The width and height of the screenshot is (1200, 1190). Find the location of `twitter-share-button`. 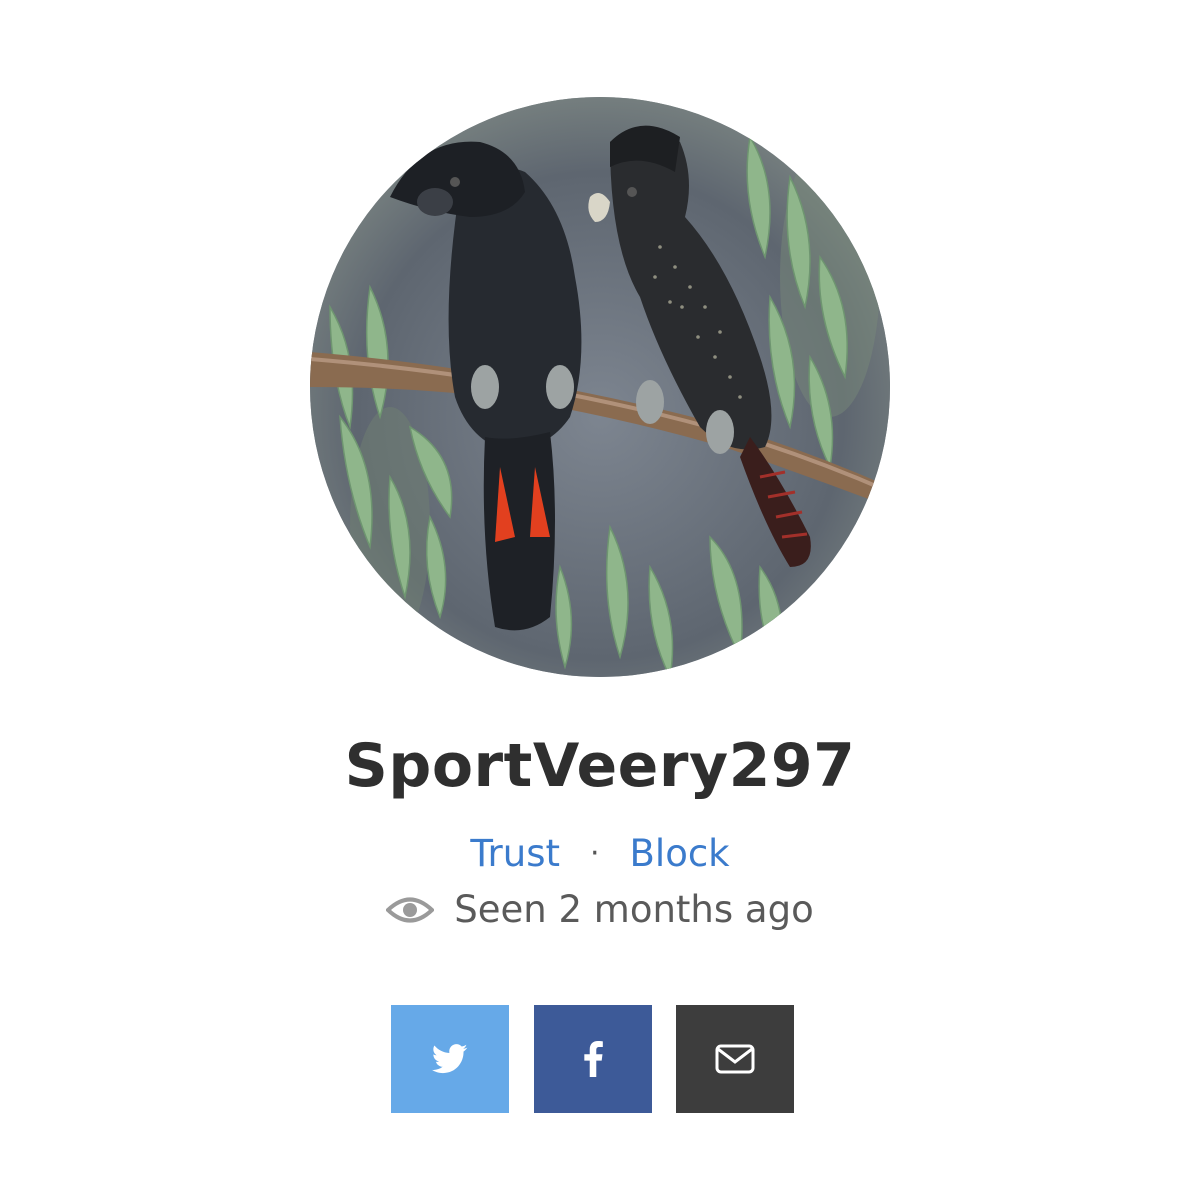

twitter-share-button is located at coordinates (450, 1059).